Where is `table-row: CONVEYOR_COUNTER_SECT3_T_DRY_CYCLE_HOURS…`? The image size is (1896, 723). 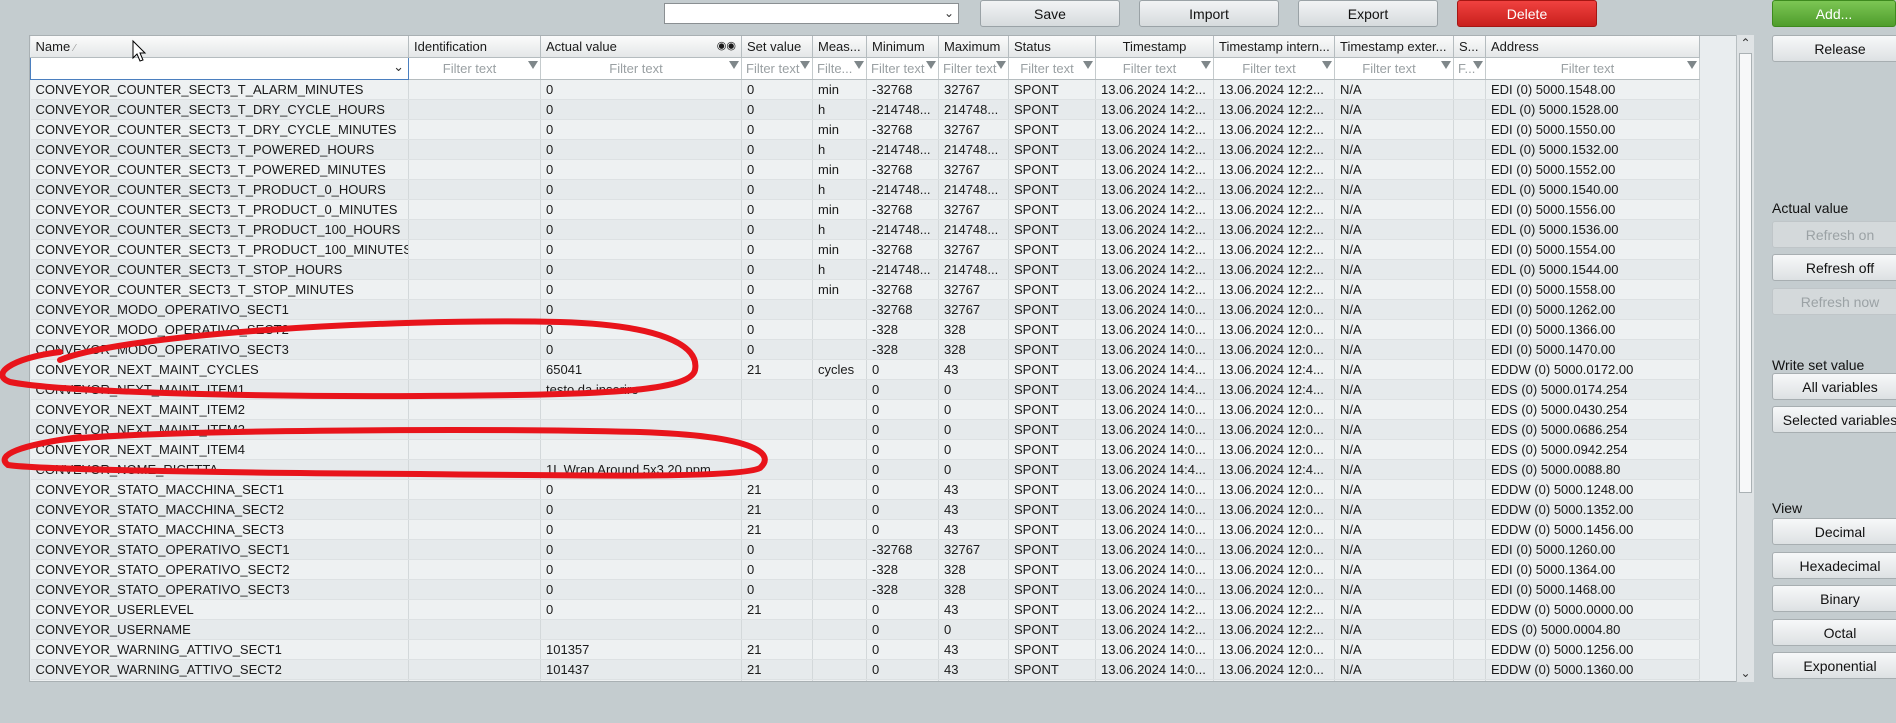
table-row: CONVEYOR_COUNTER_SECT3_T_DRY_CYCLE_HOURS… is located at coordinates (865, 109).